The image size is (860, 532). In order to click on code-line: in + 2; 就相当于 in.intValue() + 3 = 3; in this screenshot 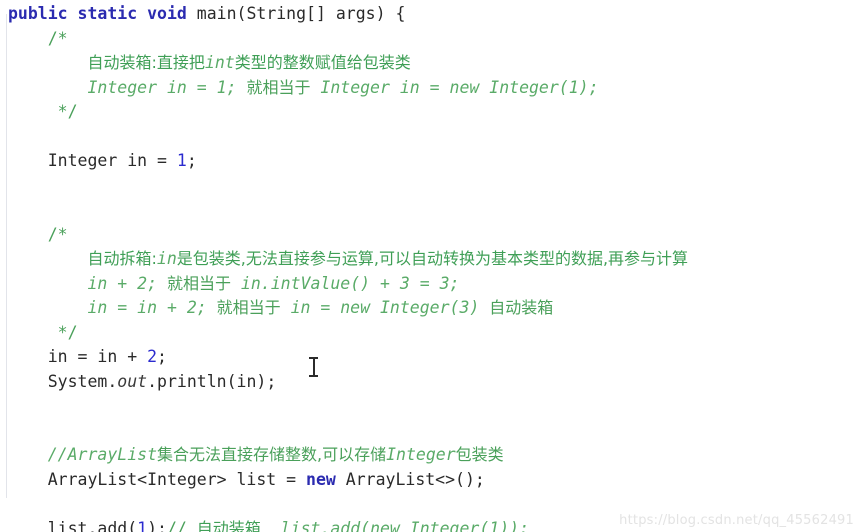, I will do `click(430, 284)`.